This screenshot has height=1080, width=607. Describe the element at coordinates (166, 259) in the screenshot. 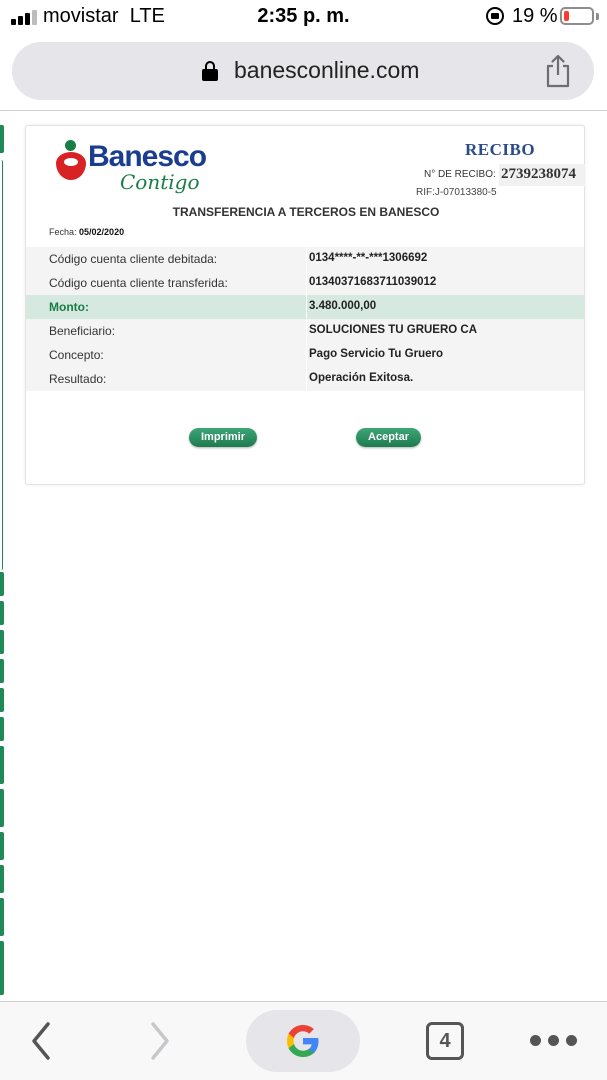

I see `row-label: Código cuenta cliente debitada:` at that location.